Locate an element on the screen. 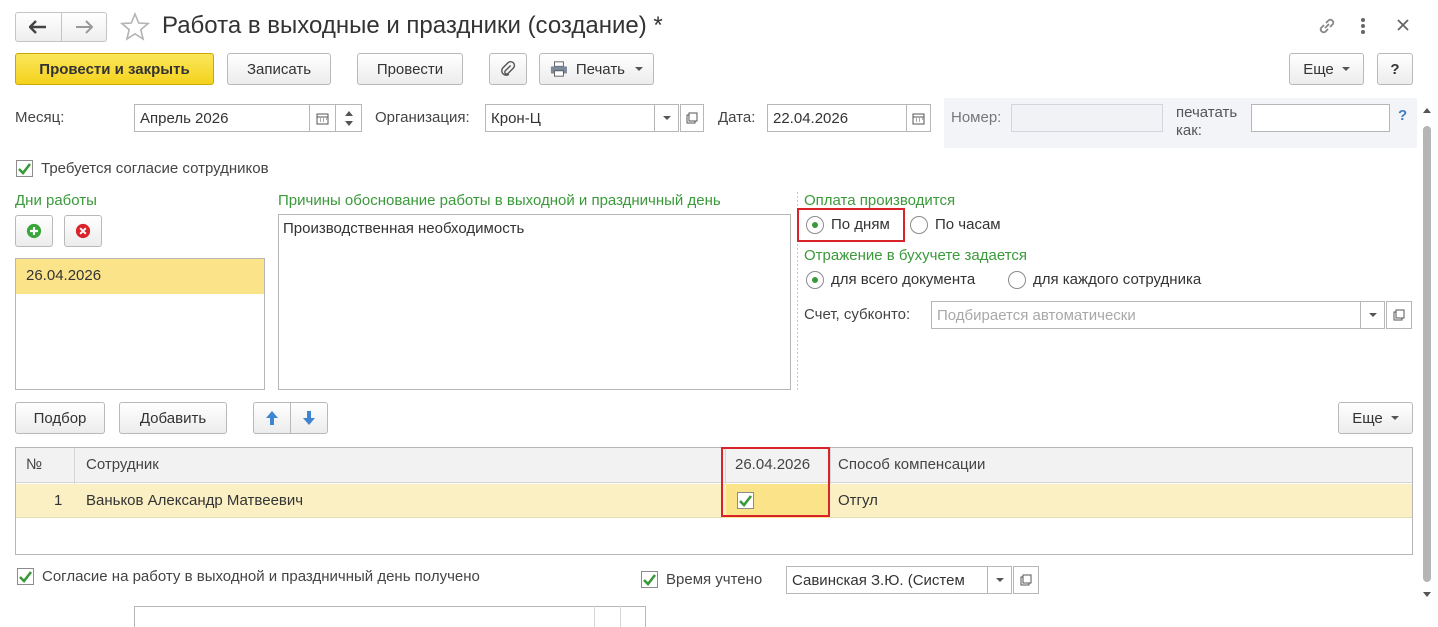 Image resolution: width=1438 pixels, height=627 pixels. accounting-each-employee-label: для каждого сотрудника is located at coordinates (1117, 279).